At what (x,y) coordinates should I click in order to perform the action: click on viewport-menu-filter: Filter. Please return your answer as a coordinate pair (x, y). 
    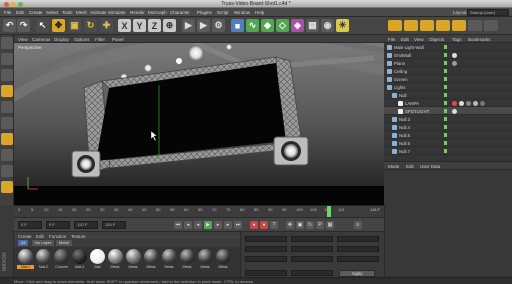
    Looking at the image, I should click on (100, 39).